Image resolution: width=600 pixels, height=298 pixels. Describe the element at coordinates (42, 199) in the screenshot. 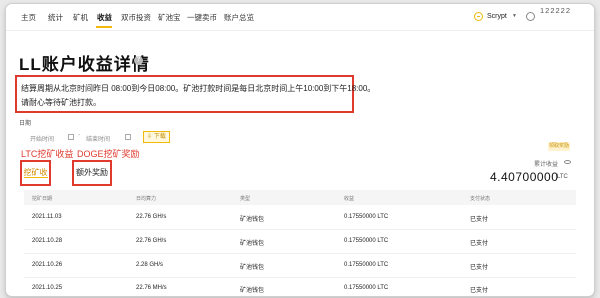

I see `column-header-date: 挖矿日期` at that location.